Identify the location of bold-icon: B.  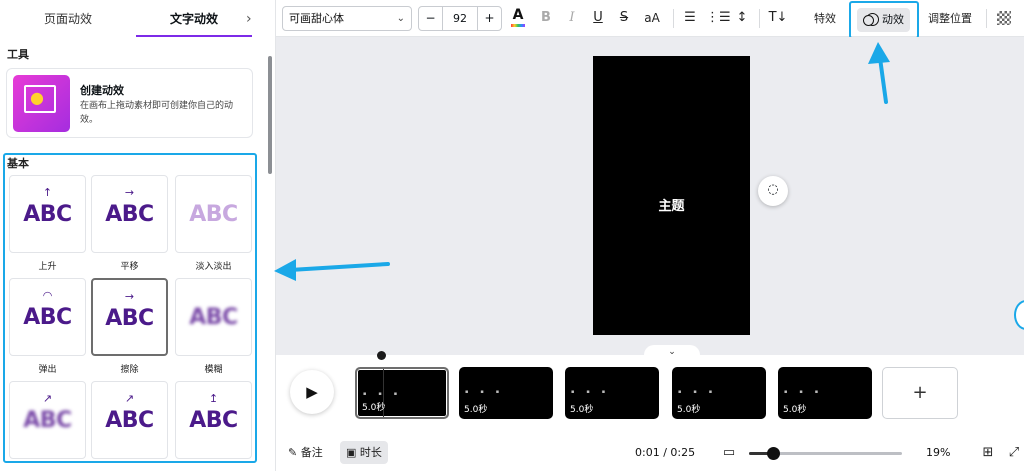
(546, 18).